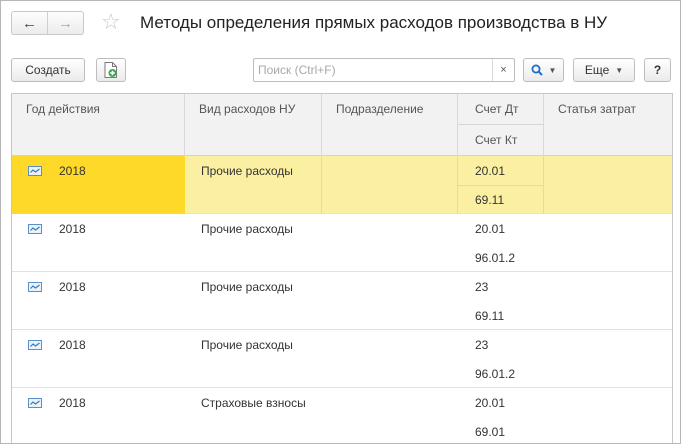 Image resolution: width=681 pixels, height=444 pixels. I want to click on search-box: ×, so click(384, 70).